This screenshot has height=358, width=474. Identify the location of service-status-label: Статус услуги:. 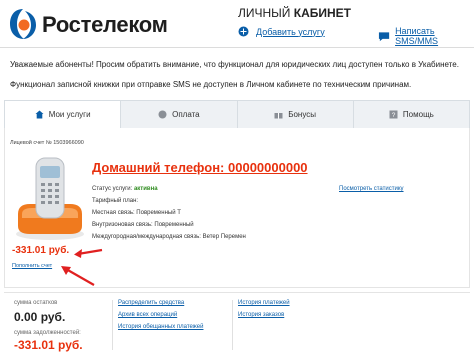
(113, 189).